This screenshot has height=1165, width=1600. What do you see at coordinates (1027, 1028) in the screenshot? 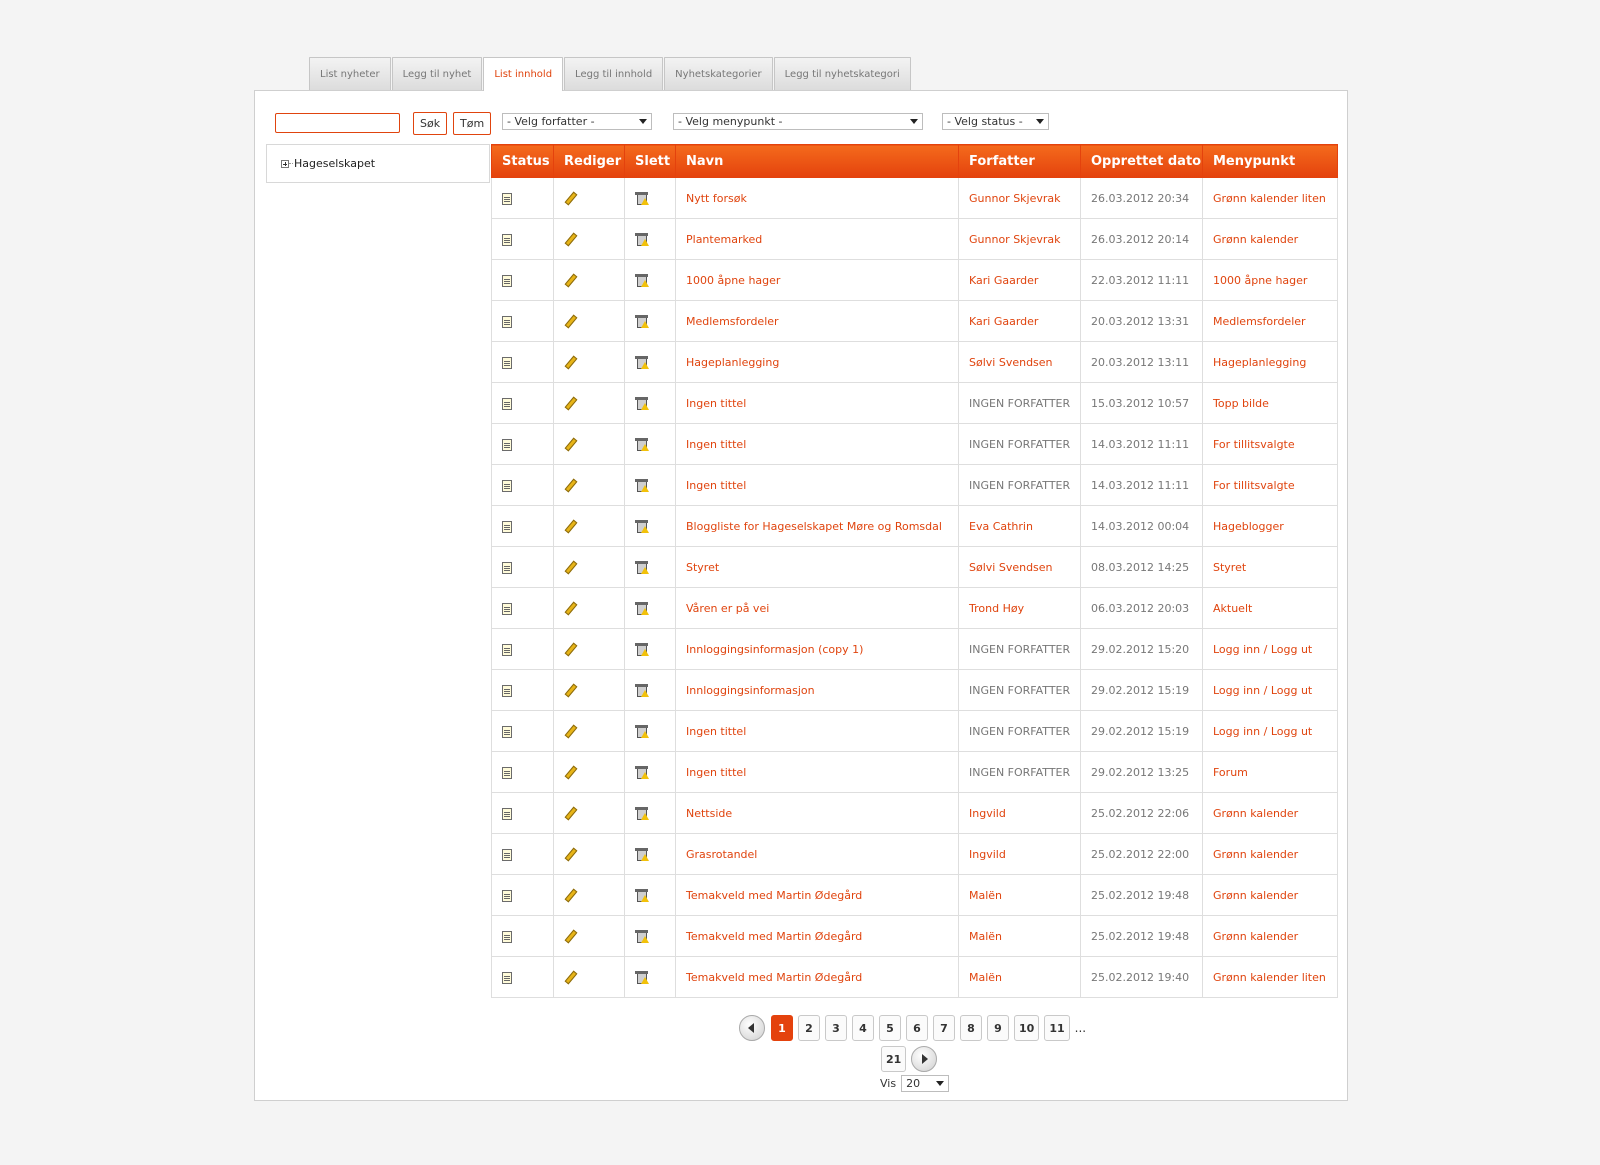
I see `page-button-10: 10` at bounding box center [1027, 1028].